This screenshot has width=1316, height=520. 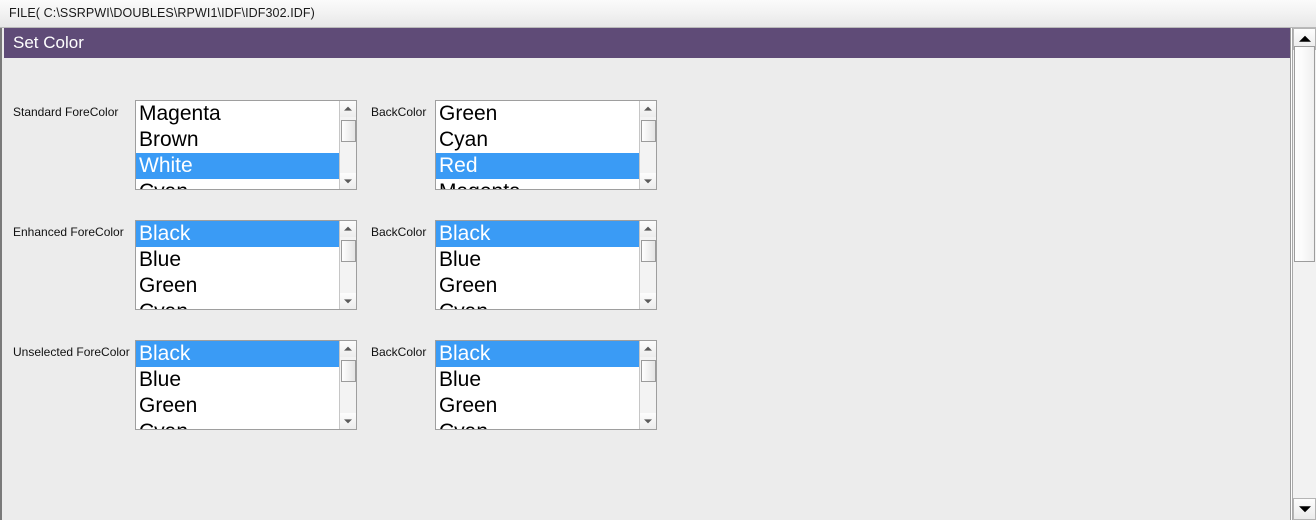 I want to click on list-item: Red, so click(x=537, y=166).